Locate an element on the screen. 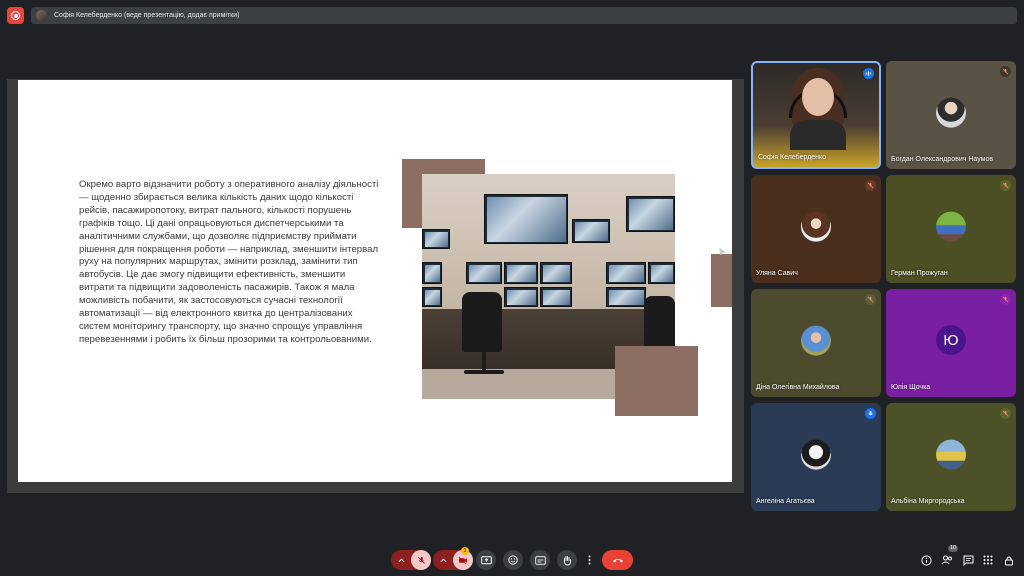  phone-hangup-icon is located at coordinates (617, 561).